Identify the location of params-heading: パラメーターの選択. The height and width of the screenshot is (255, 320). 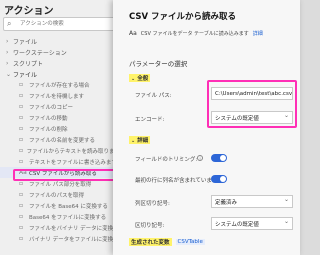
(158, 64).